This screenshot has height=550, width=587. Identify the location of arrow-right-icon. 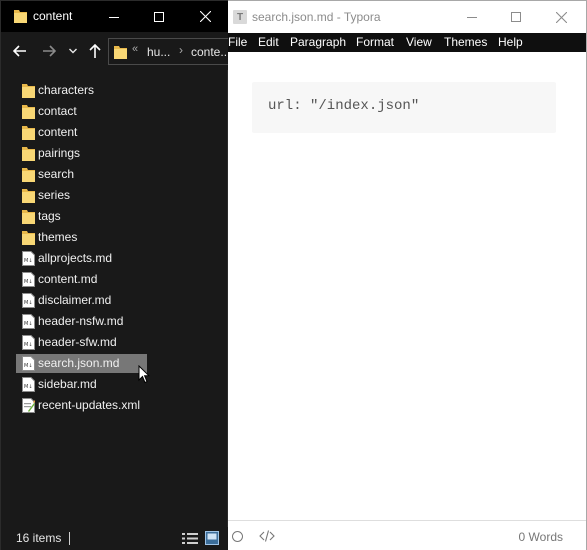
(49, 51).